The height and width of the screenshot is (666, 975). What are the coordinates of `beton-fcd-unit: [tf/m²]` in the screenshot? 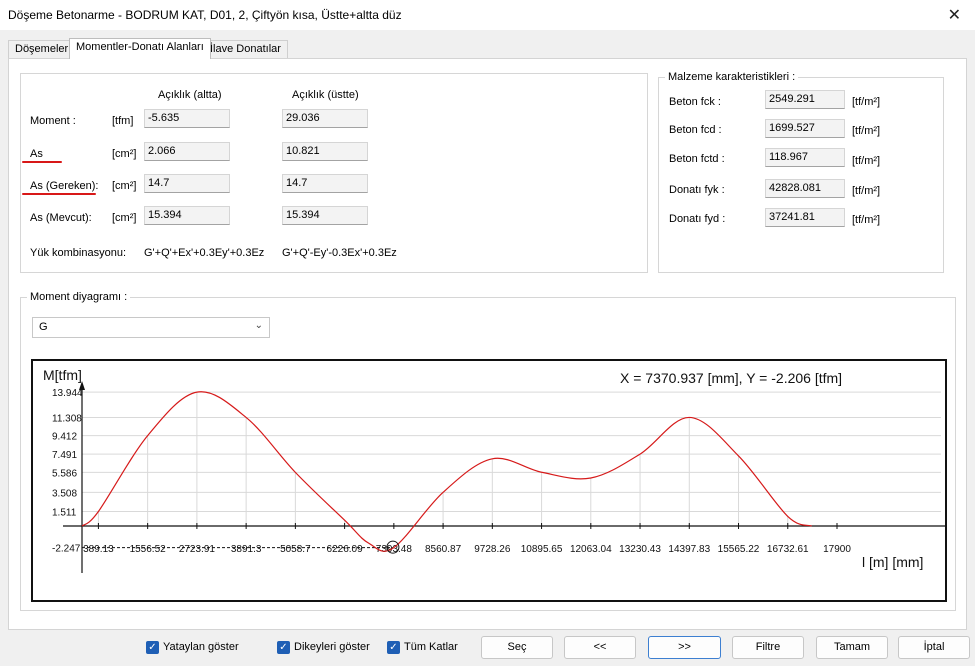 It's located at (866, 131).